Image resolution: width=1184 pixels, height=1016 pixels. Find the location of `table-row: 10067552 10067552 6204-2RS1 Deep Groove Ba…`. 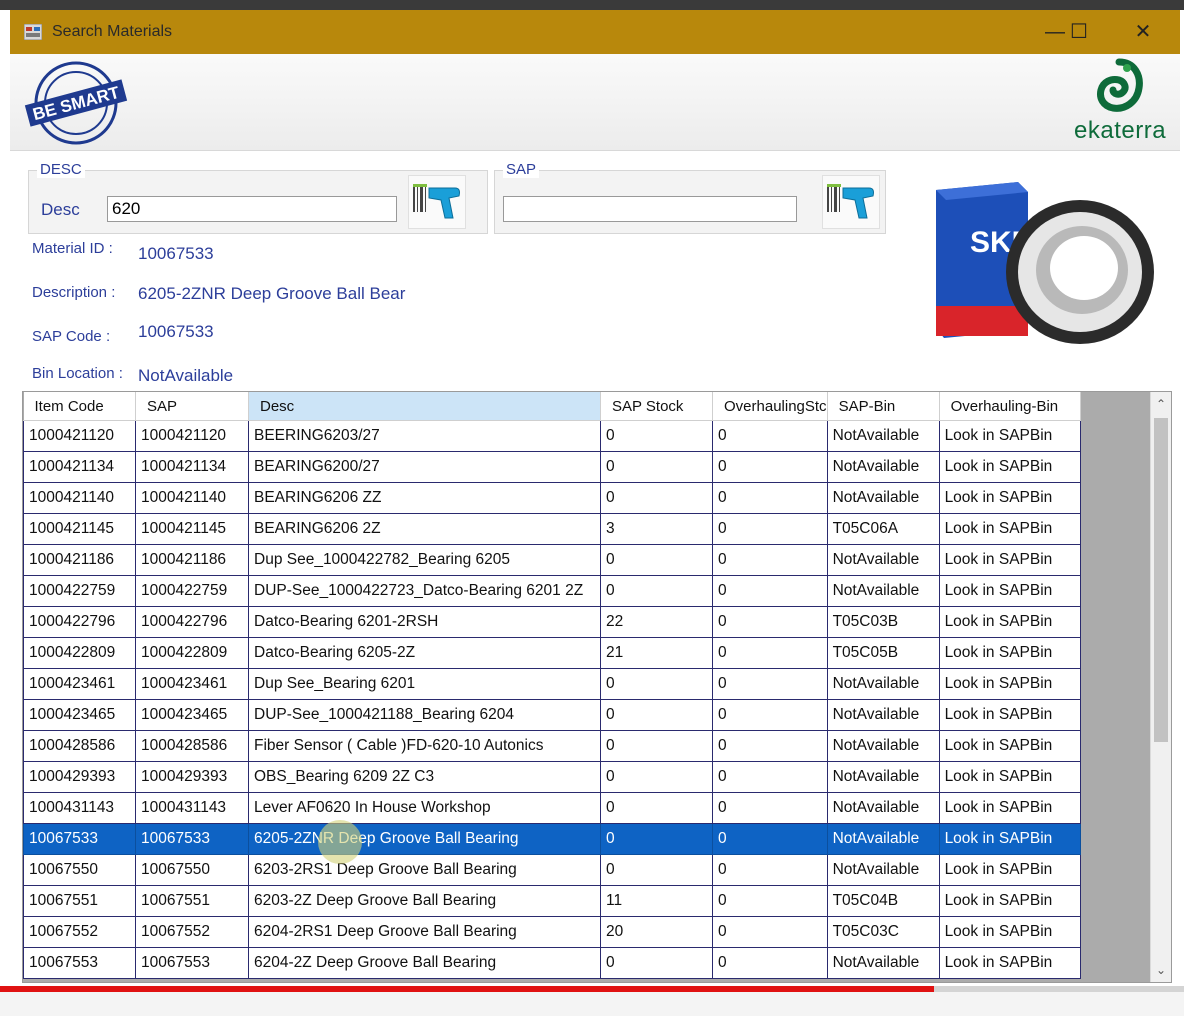

table-row: 10067552 10067552 6204-2RS1 Deep Groove Ba… is located at coordinates (552, 932).